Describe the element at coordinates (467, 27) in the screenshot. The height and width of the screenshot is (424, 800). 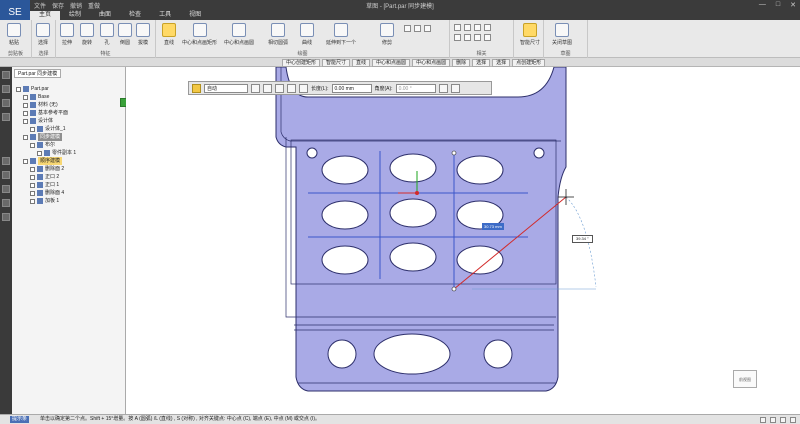
I see `vertical-relation-icon` at that location.